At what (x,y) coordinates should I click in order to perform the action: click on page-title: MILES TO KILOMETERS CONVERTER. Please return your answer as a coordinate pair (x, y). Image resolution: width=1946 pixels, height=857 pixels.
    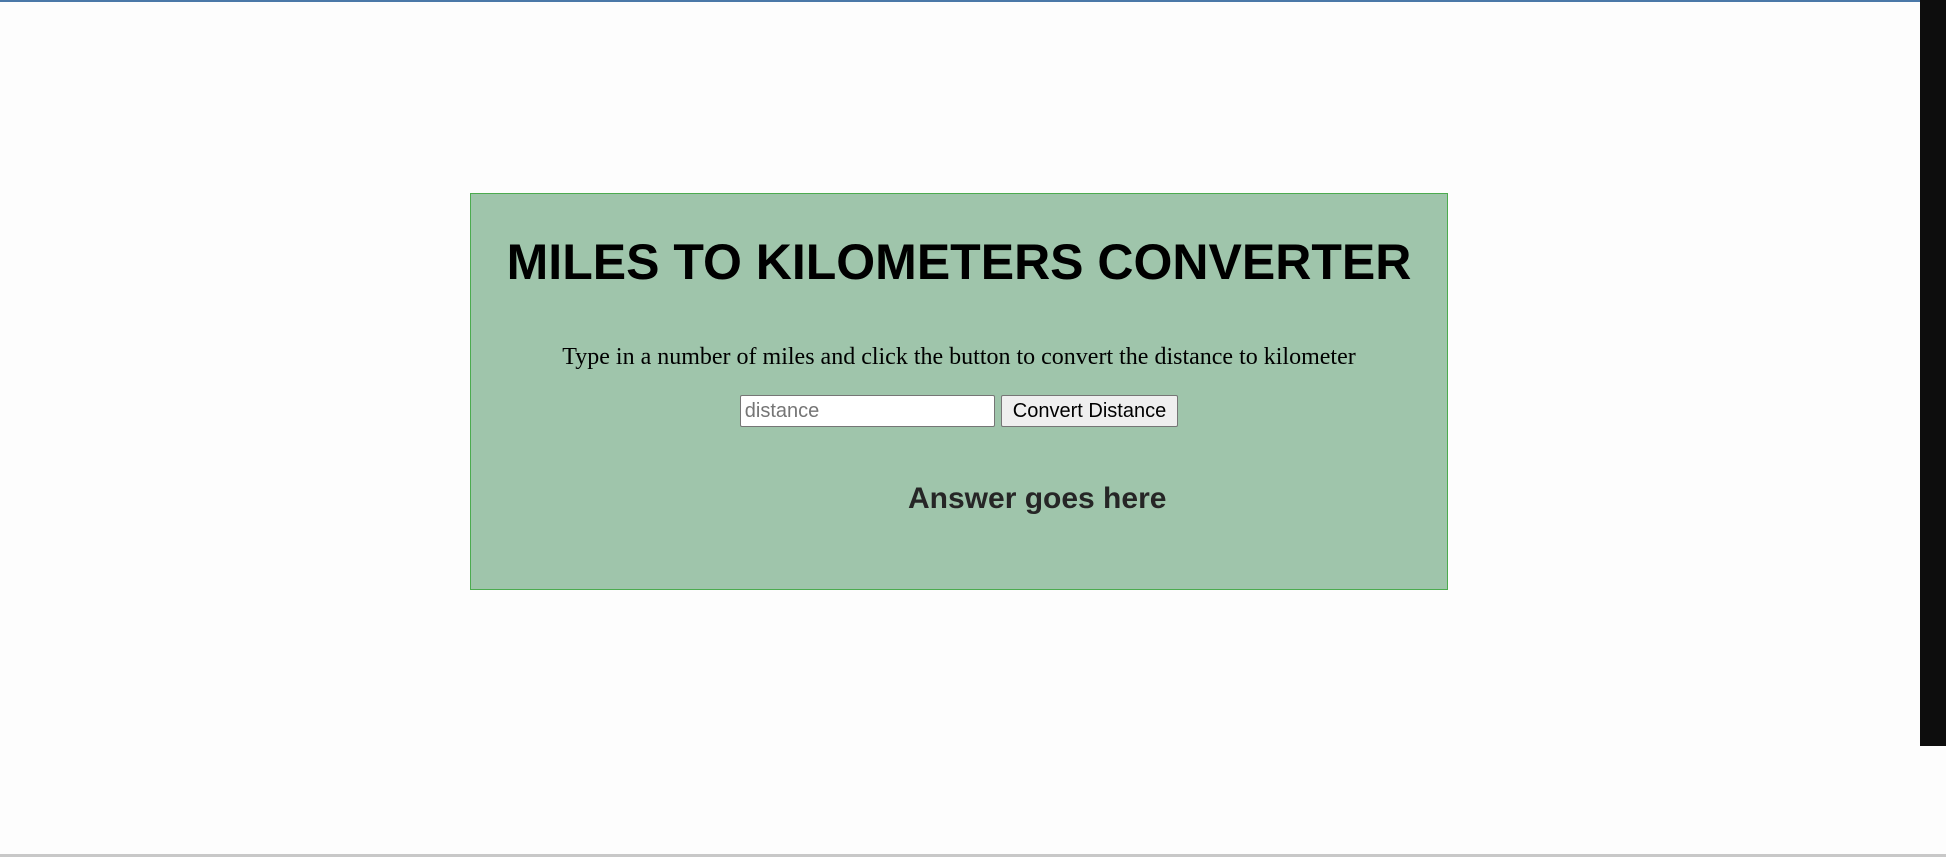
    Looking at the image, I should click on (959, 262).